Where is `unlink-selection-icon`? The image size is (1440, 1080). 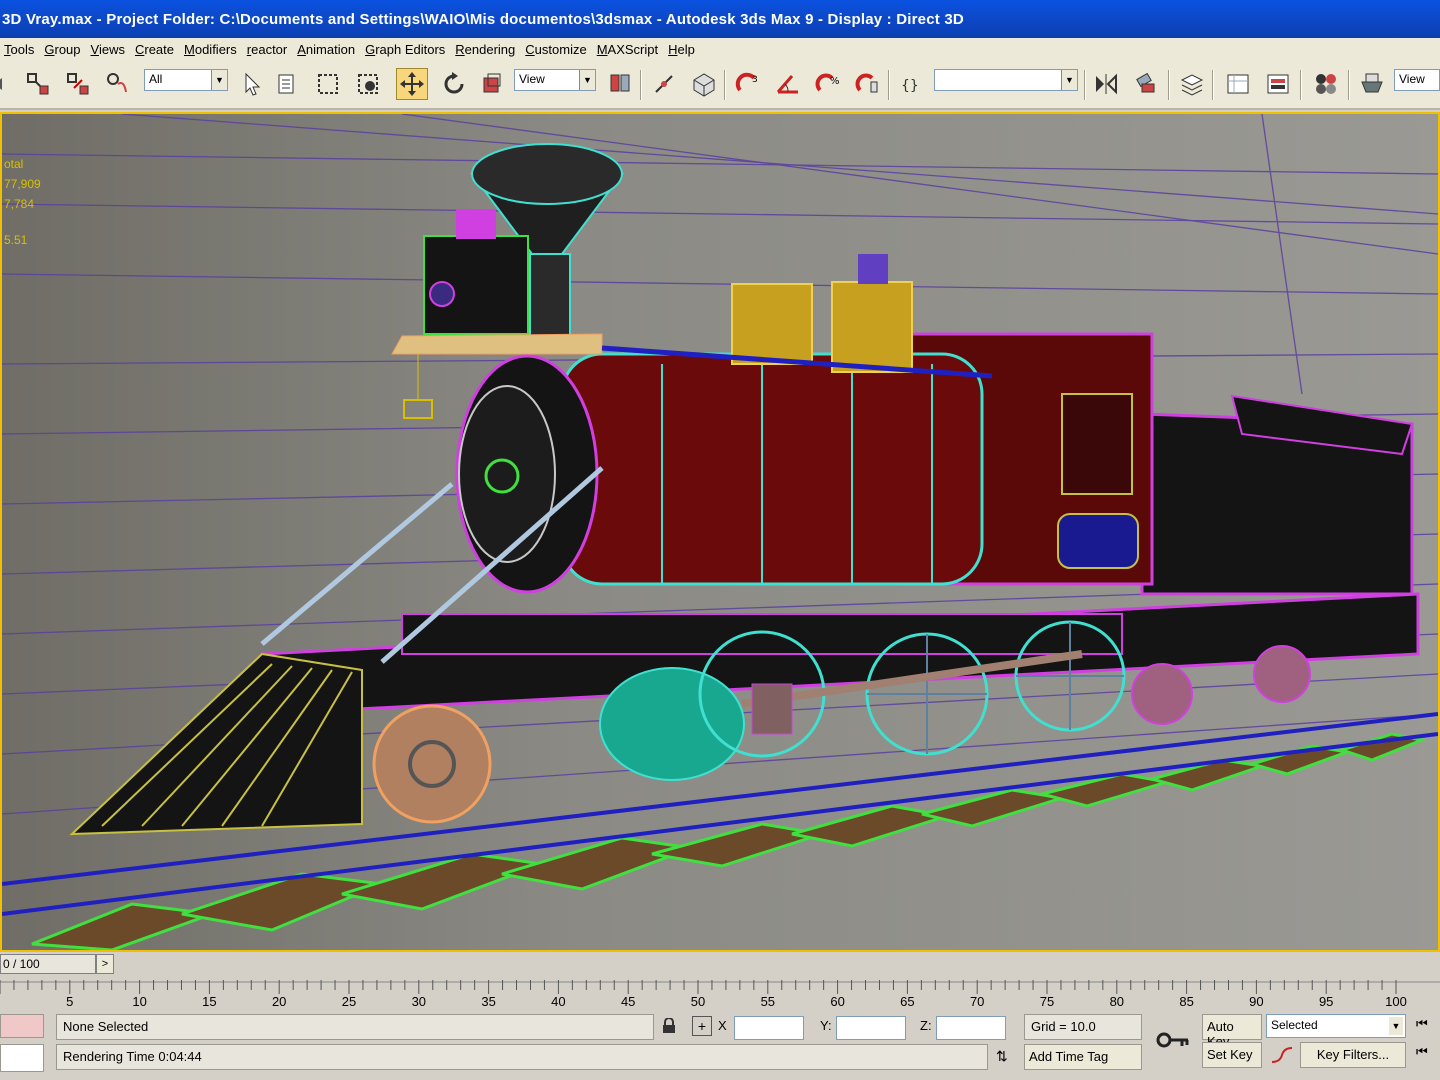
unlink-selection-icon is located at coordinates (78, 84).